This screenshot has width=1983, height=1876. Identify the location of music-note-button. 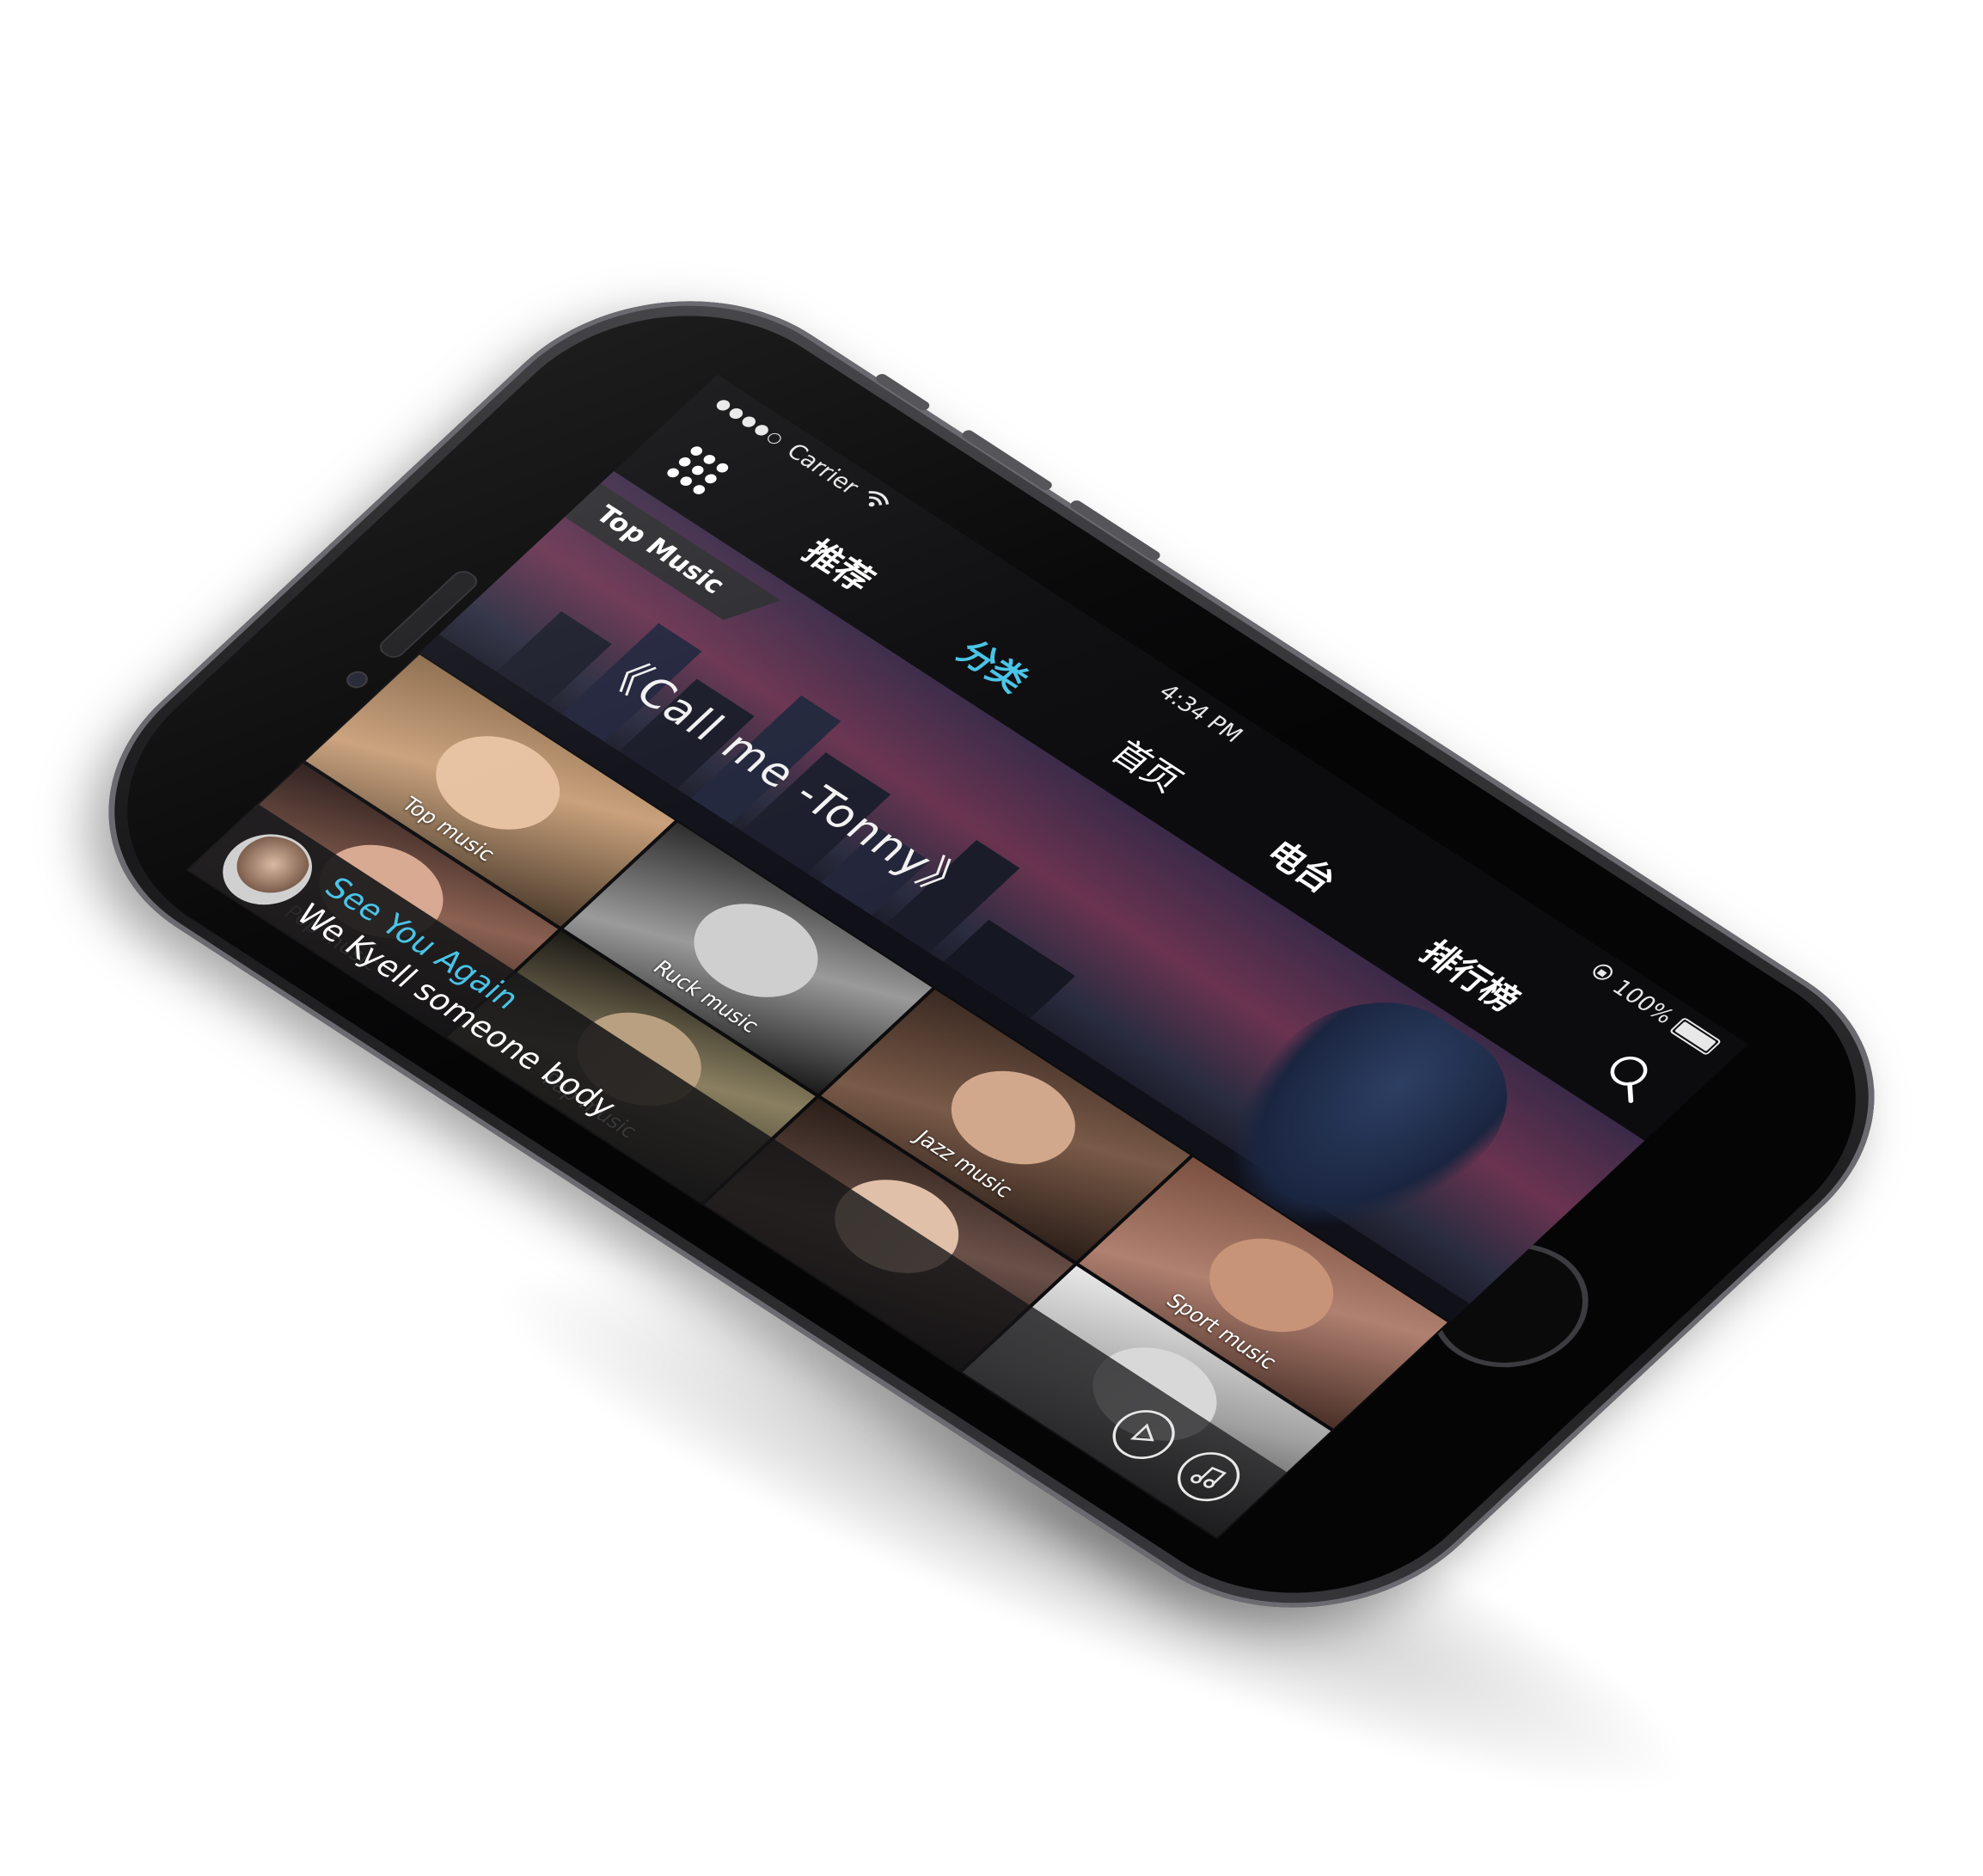
(1209, 1476).